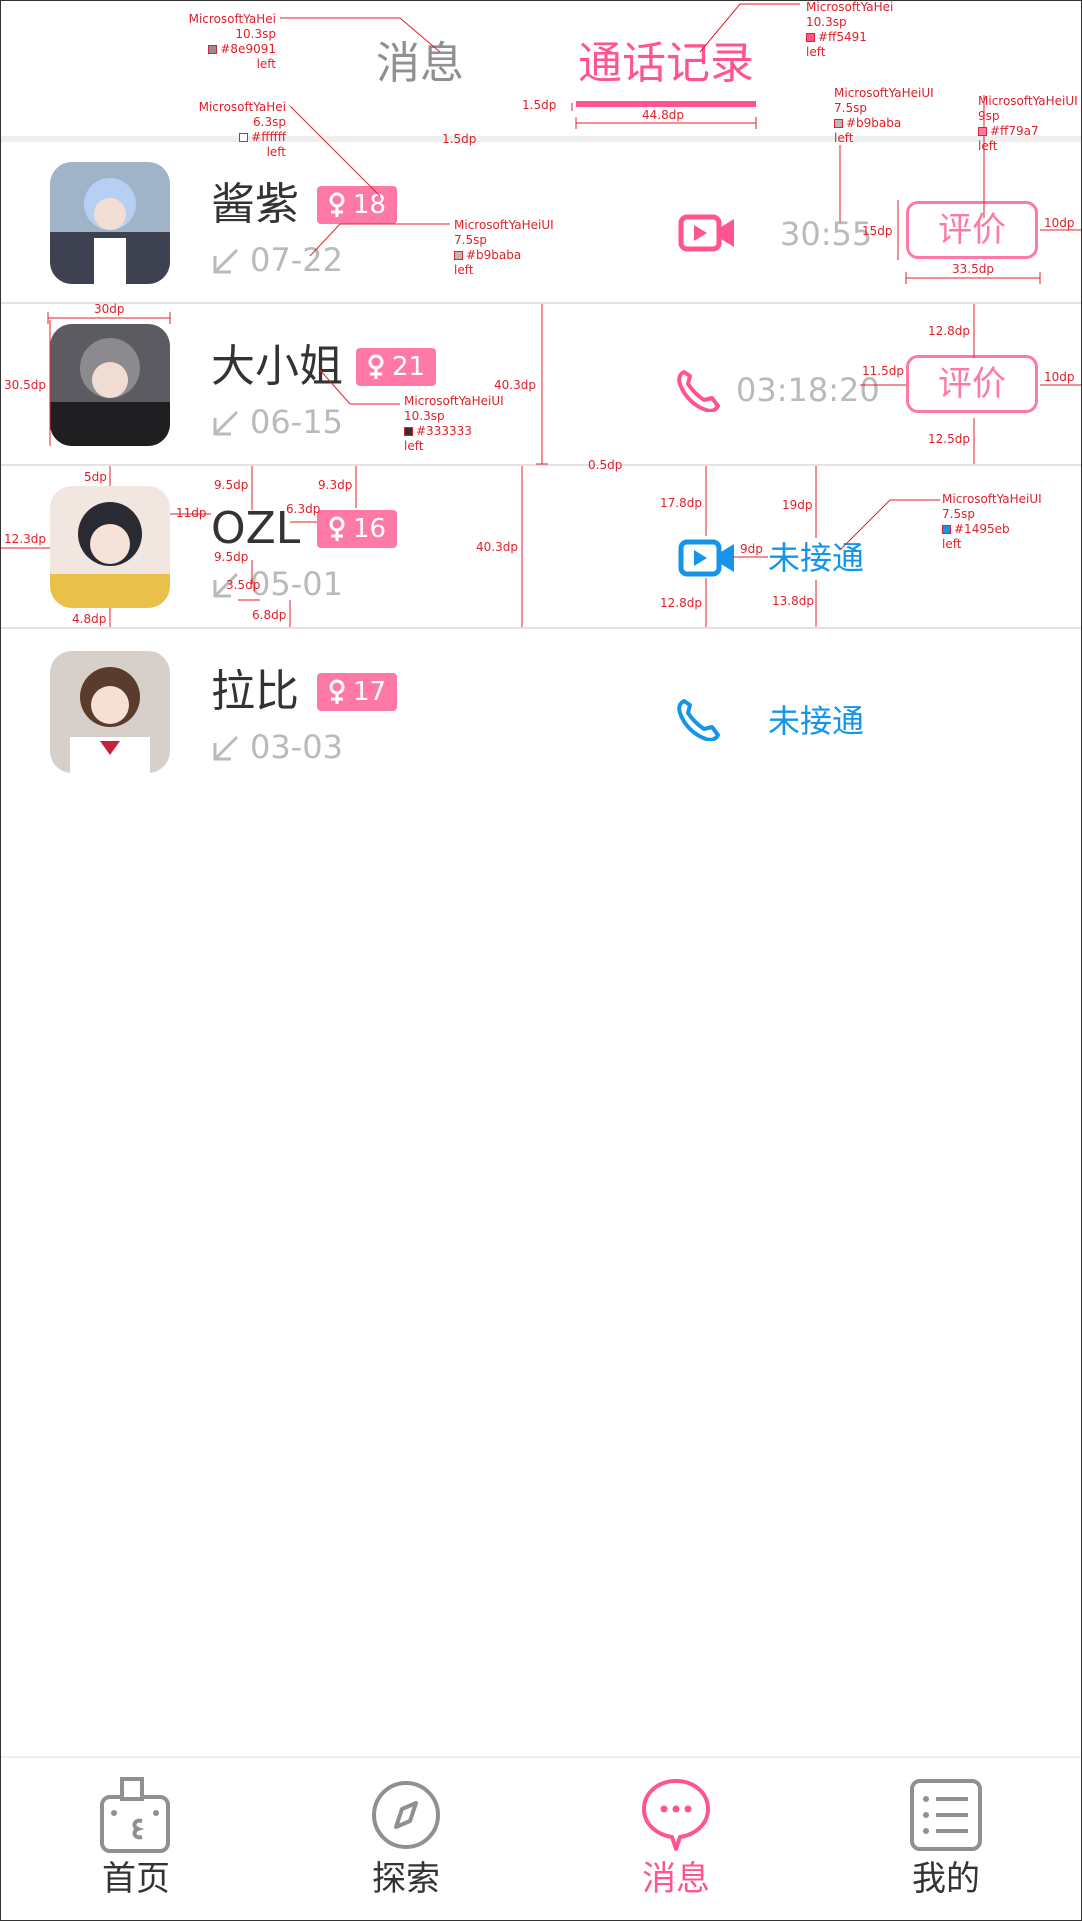  What do you see at coordinates (541, 1757) in the screenshot?
I see `bottom-separator` at bounding box center [541, 1757].